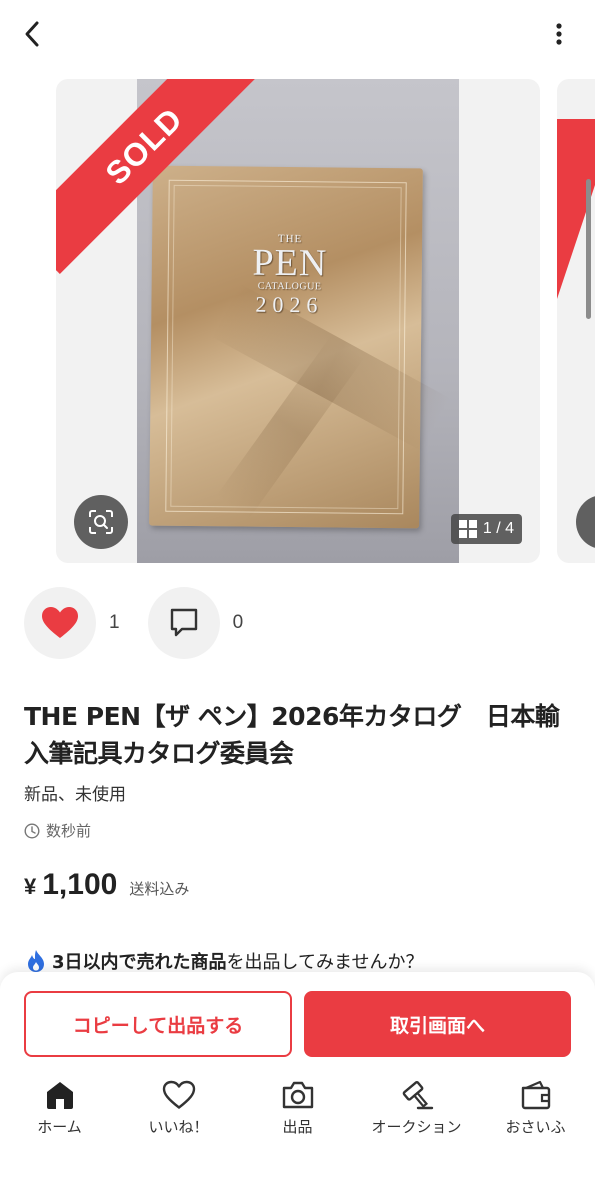  I want to click on next-slide-peek, so click(576, 321).